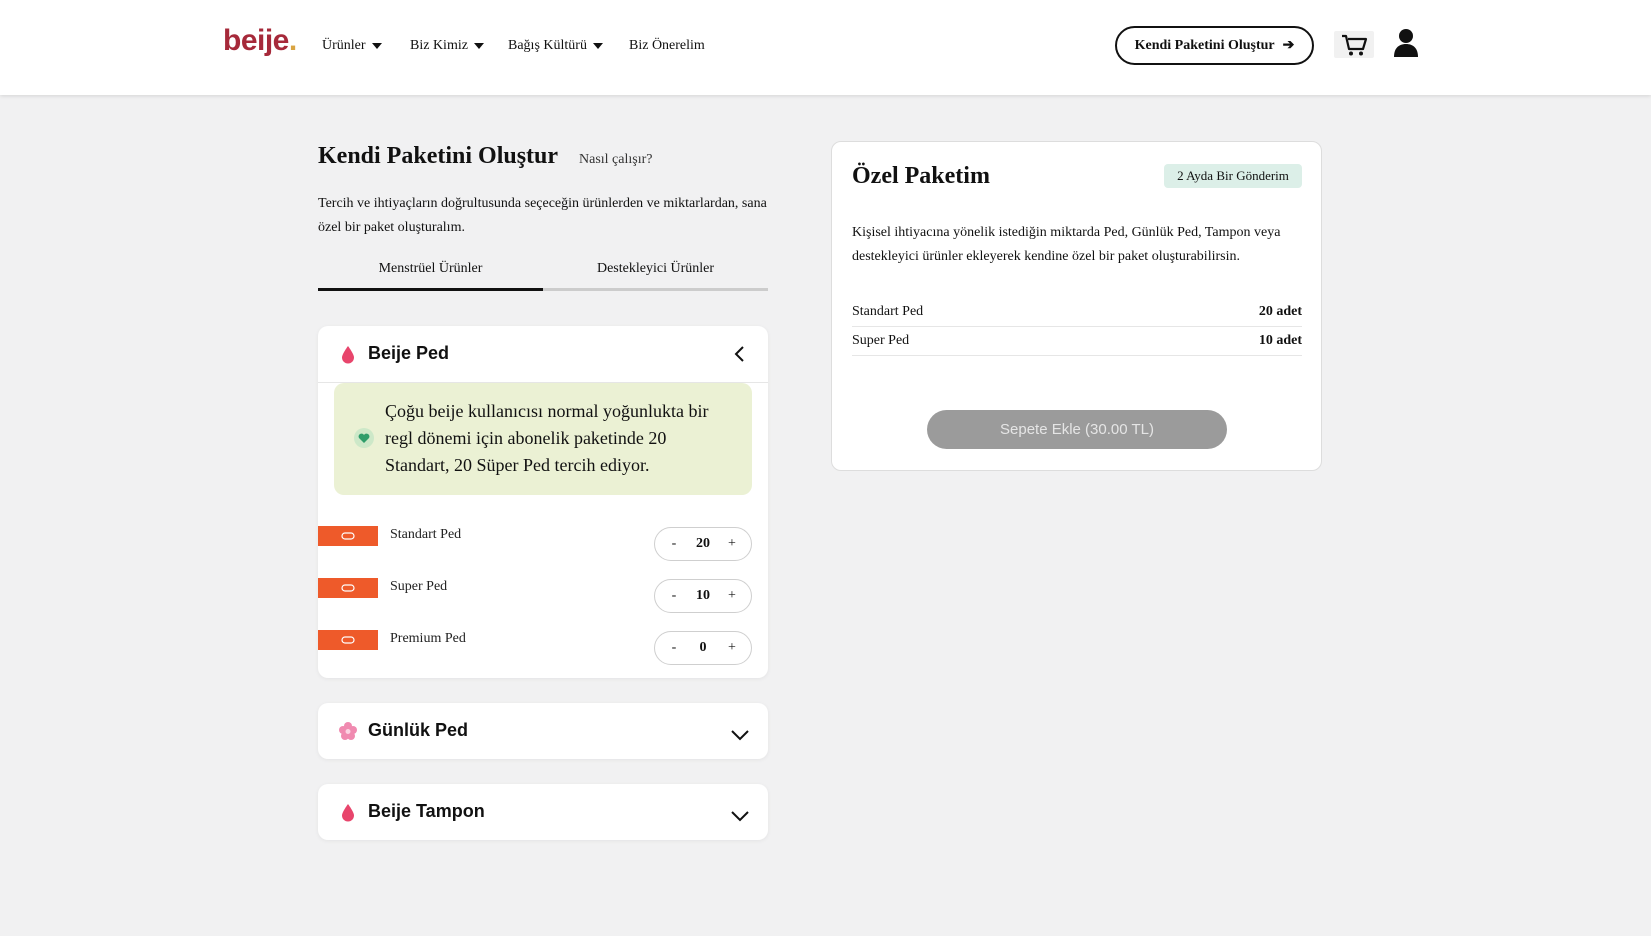 The image size is (1651, 936). What do you see at coordinates (419, 586) in the screenshot?
I see `product-label: Super Ped` at bounding box center [419, 586].